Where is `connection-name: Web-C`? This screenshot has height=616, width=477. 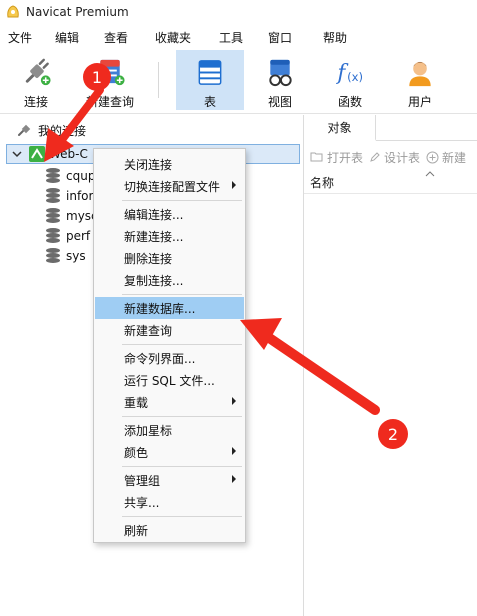 connection-name: Web-C is located at coordinates (68, 154).